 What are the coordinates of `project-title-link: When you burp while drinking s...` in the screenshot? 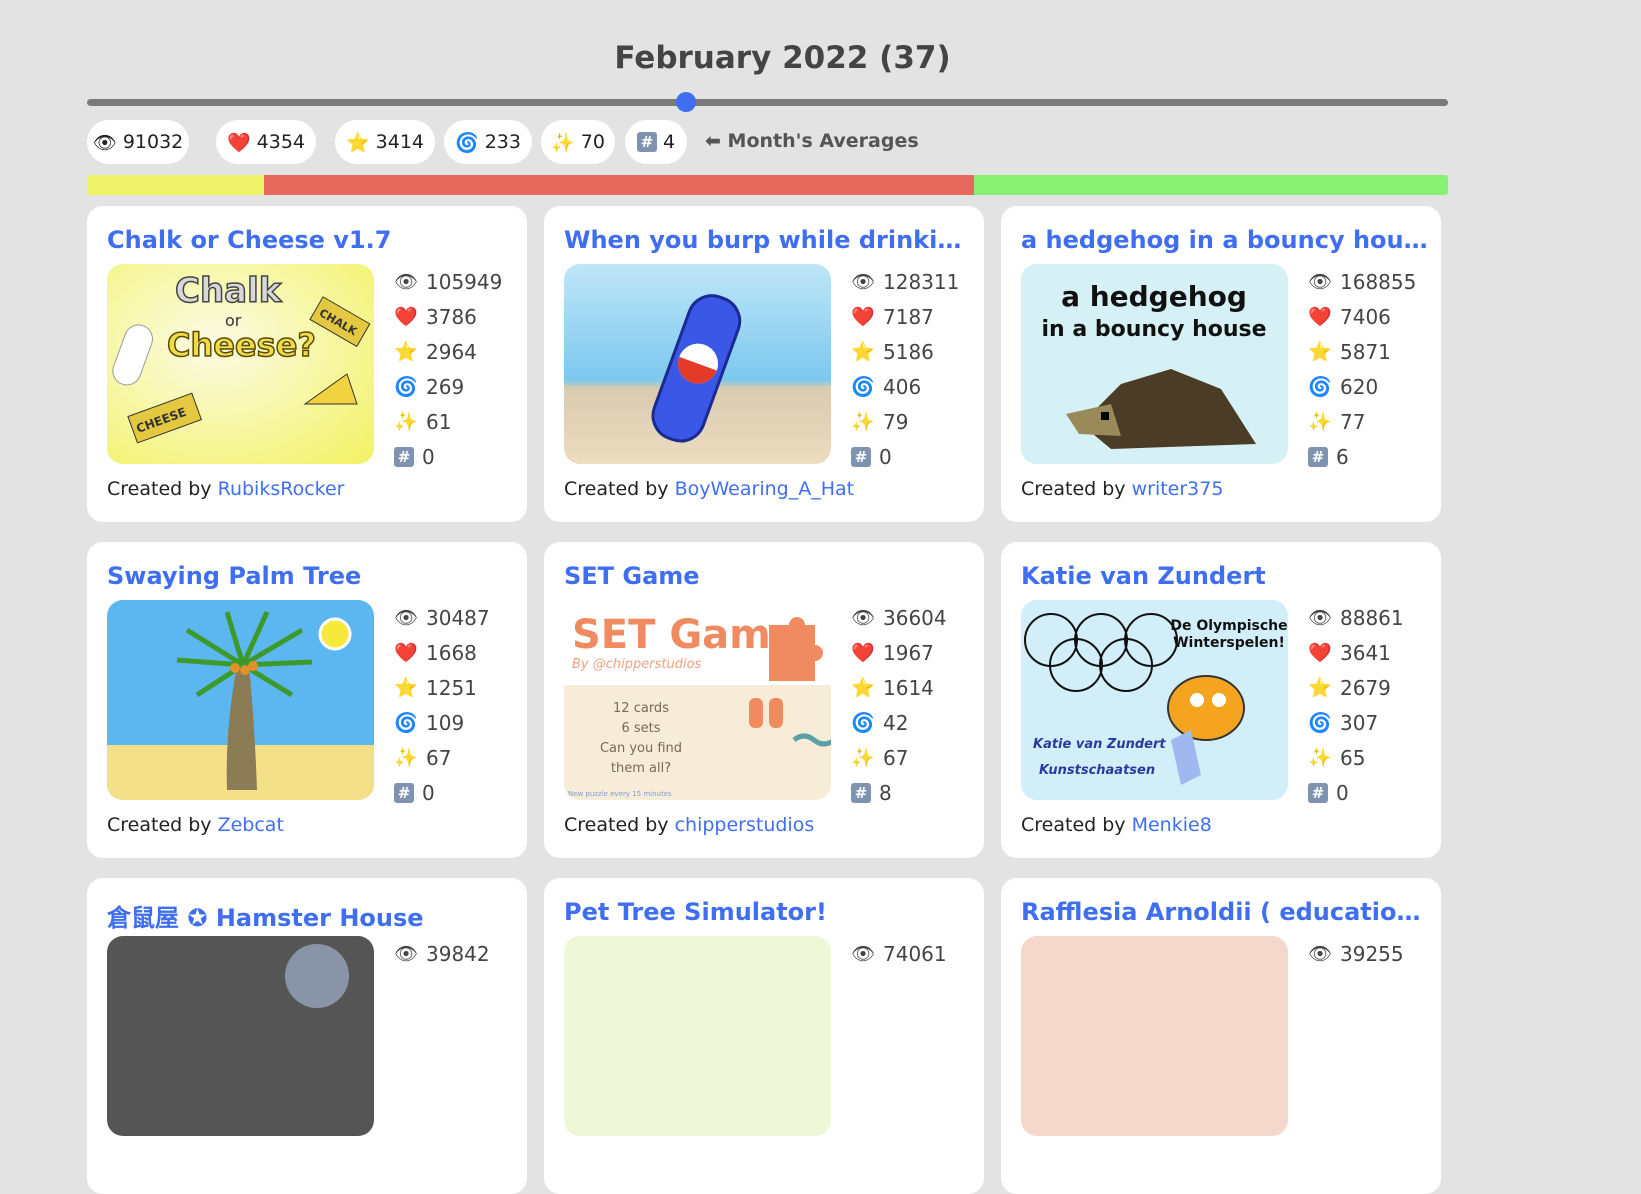 It's located at (769, 240).